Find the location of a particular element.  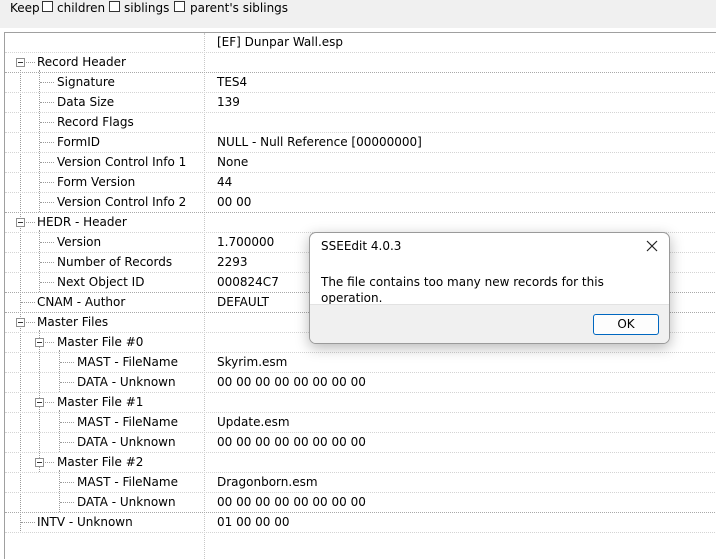

version-control-info-2-label: Version Control Info 2 is located at coordinates (122, 202).